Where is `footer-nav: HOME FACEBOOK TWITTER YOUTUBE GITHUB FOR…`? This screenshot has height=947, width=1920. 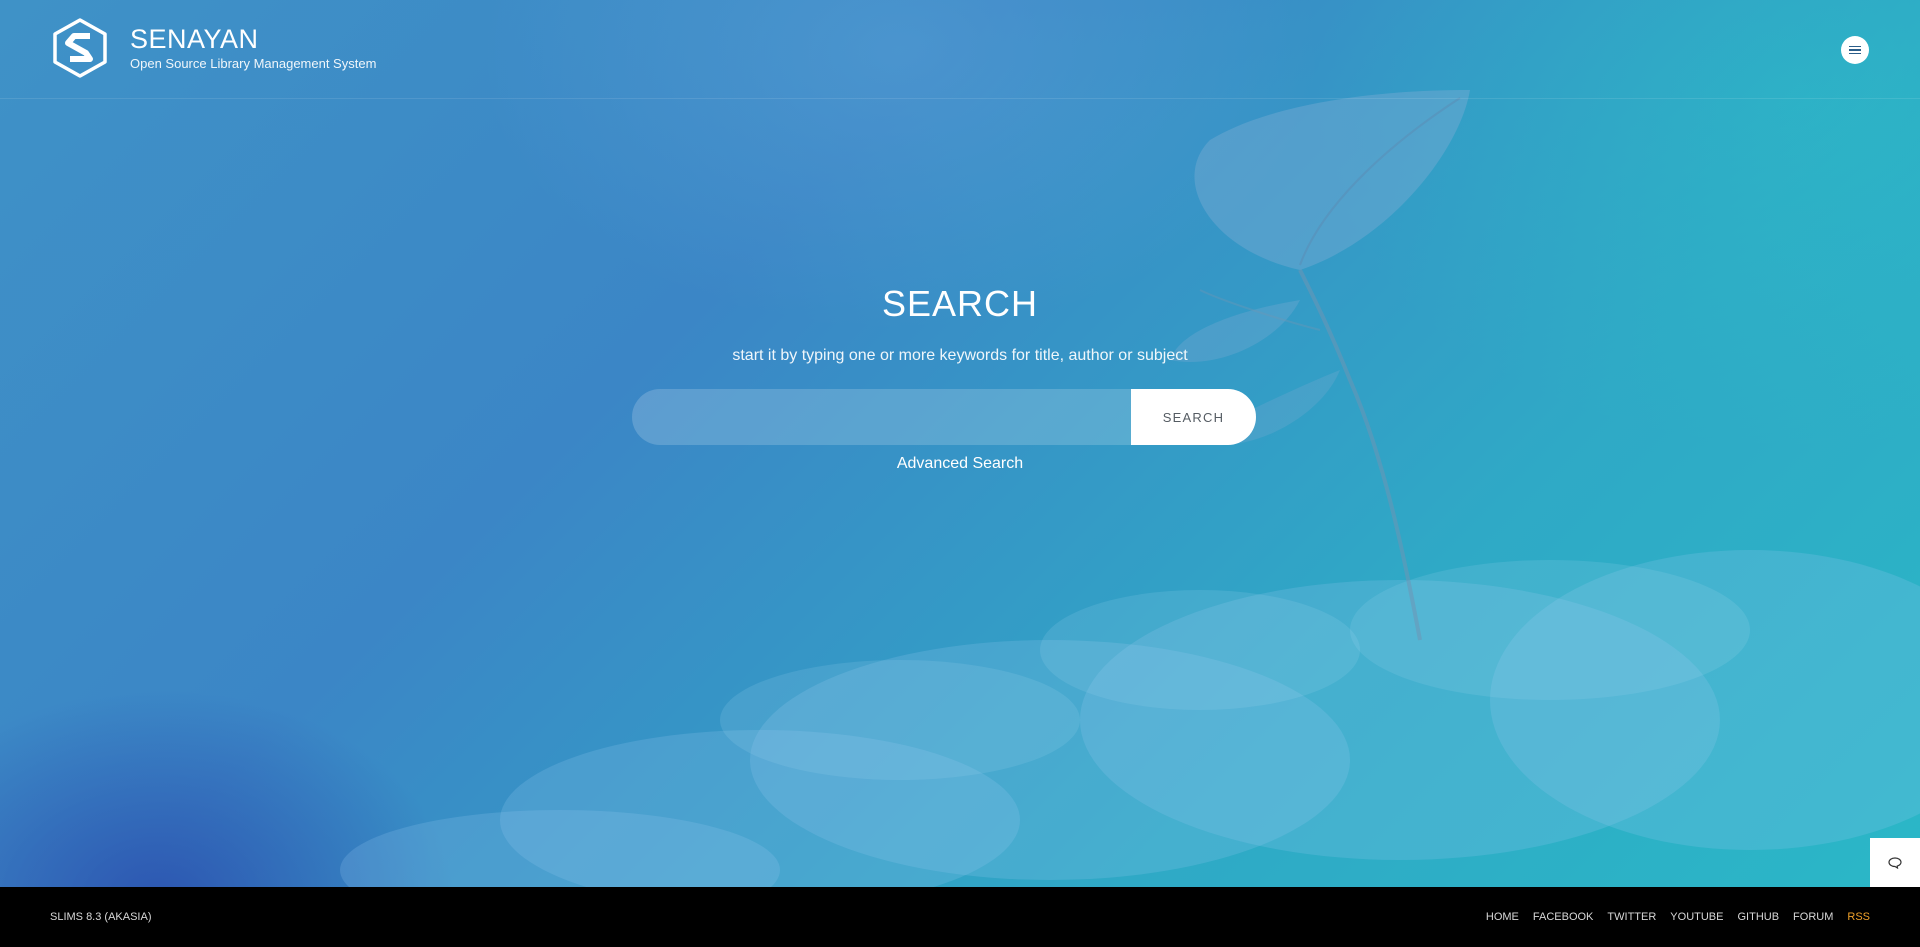 footer-nav: HOME FACEBOOK TWITTER YOUTUBE GITHUB FOR… is located at coordinates (1678, 917).